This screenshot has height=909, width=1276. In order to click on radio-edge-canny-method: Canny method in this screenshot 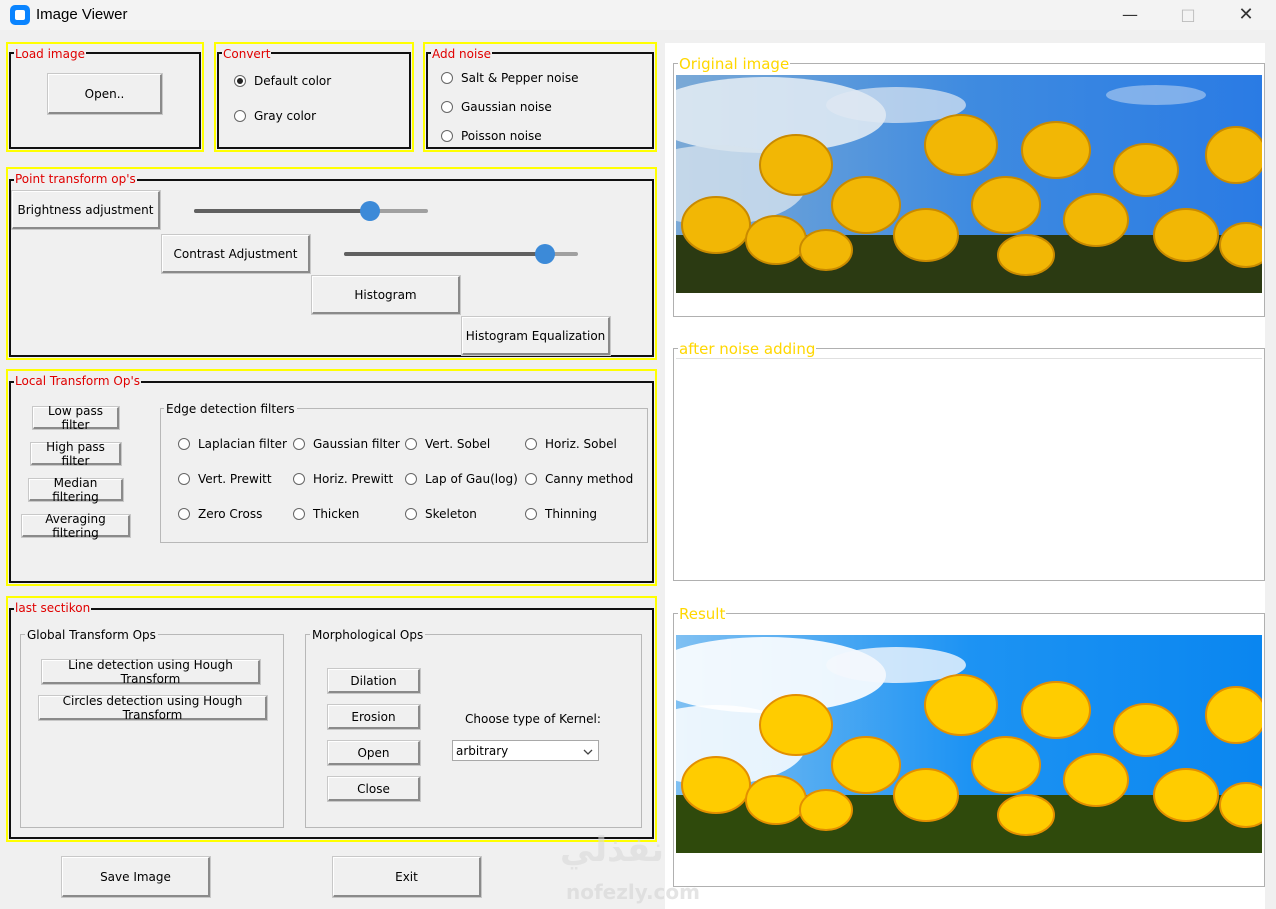, I will do `click(579, 479)`.